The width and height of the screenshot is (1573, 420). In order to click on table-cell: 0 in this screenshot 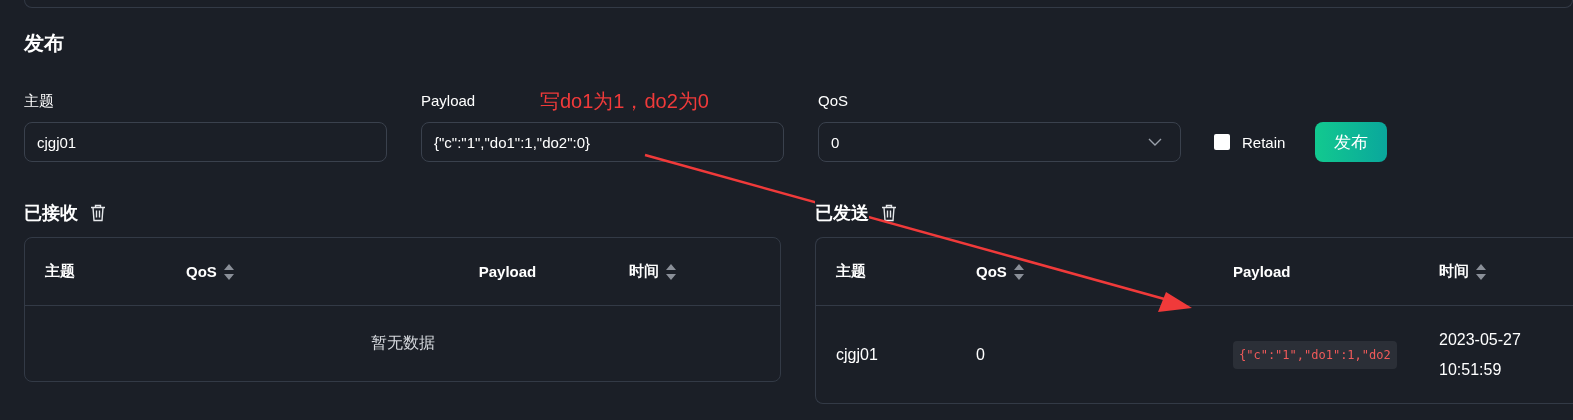, I will do `click(980, 354)`.